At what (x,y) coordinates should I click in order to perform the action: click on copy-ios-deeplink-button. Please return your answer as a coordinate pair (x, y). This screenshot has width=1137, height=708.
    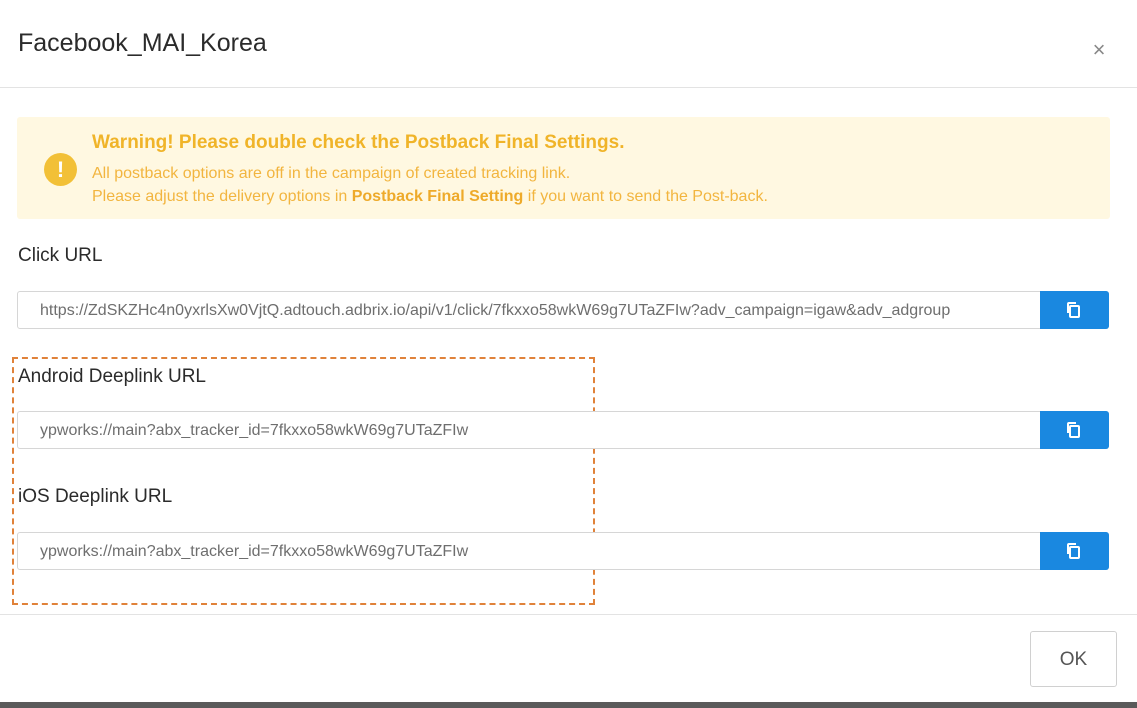
    Looking at the image, I should click on (1074, 551).